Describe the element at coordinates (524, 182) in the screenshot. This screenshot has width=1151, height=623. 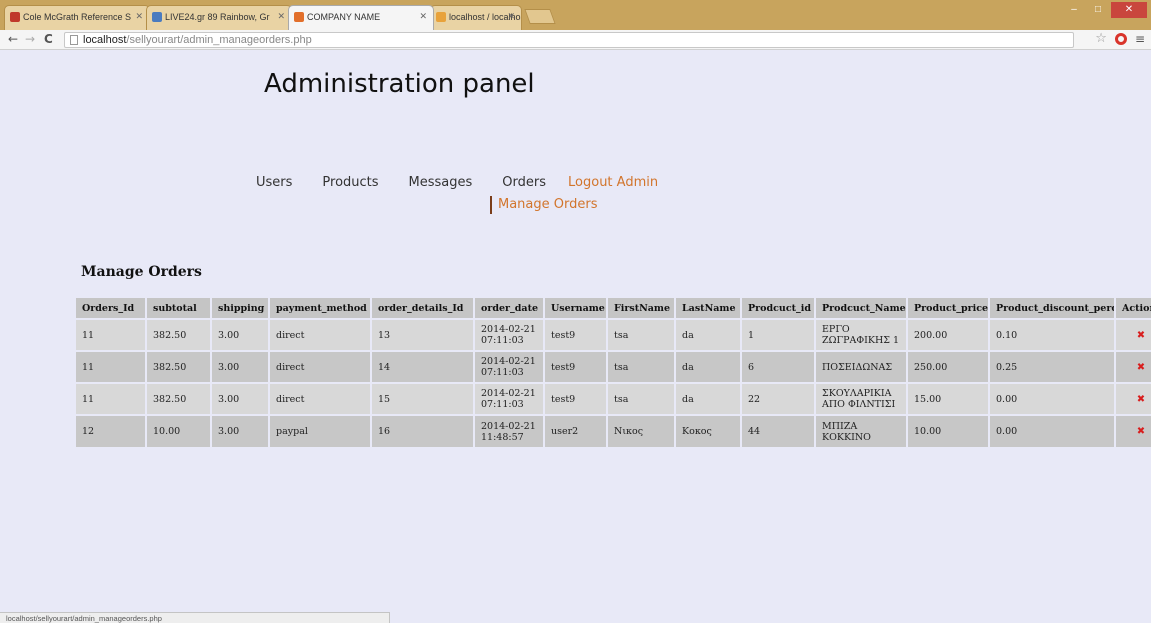
I see `nav-orders: Orders` at that location.